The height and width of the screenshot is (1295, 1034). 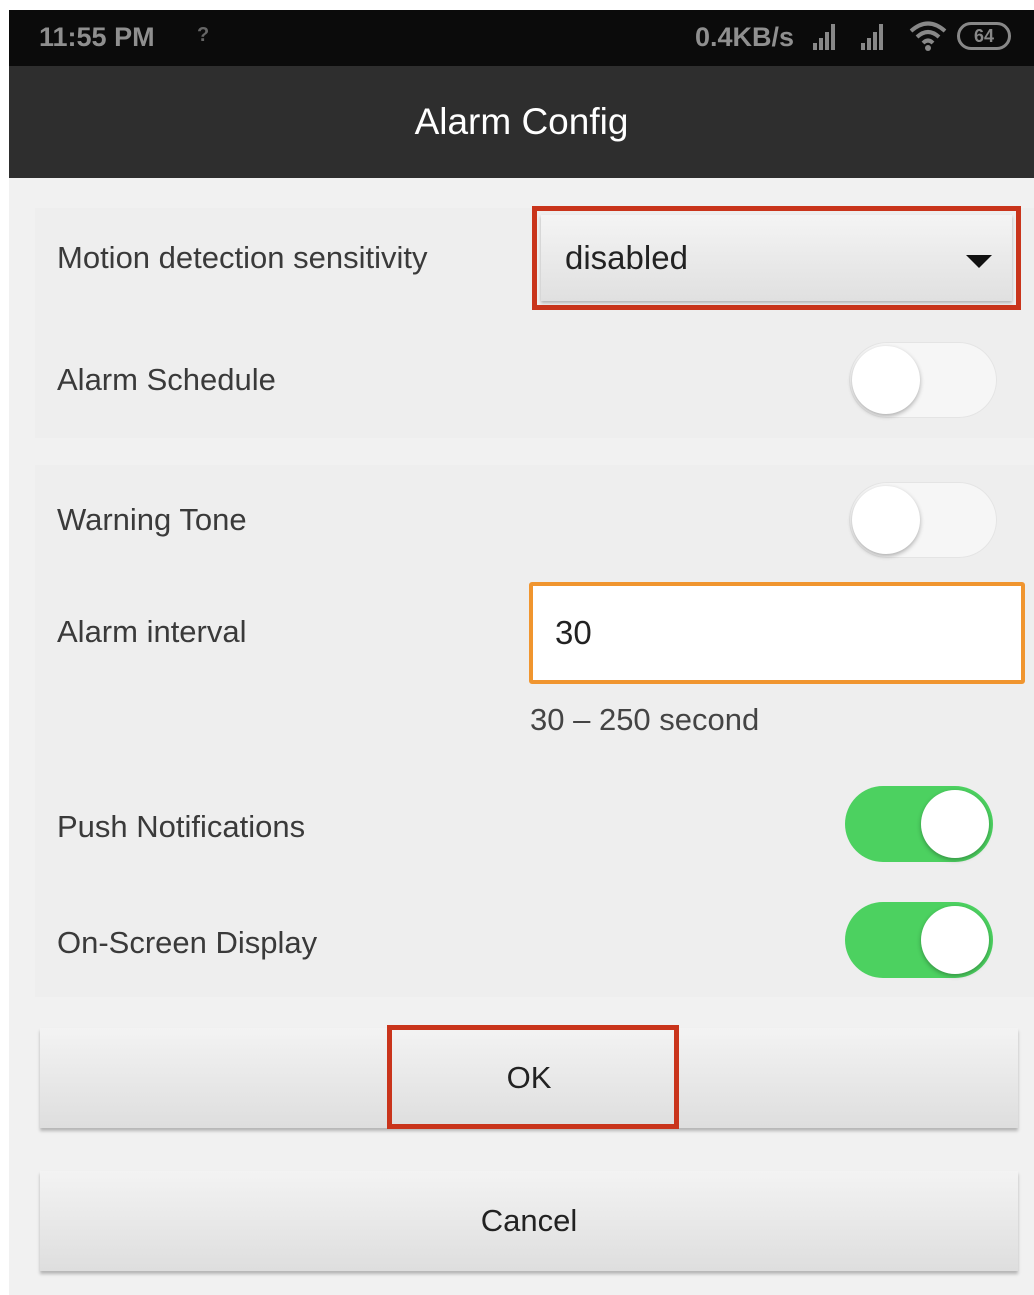 What do you see at coordinates (928, 39) in the screenshot?
I see `wifi-icon` at bounding box center [928, 39].